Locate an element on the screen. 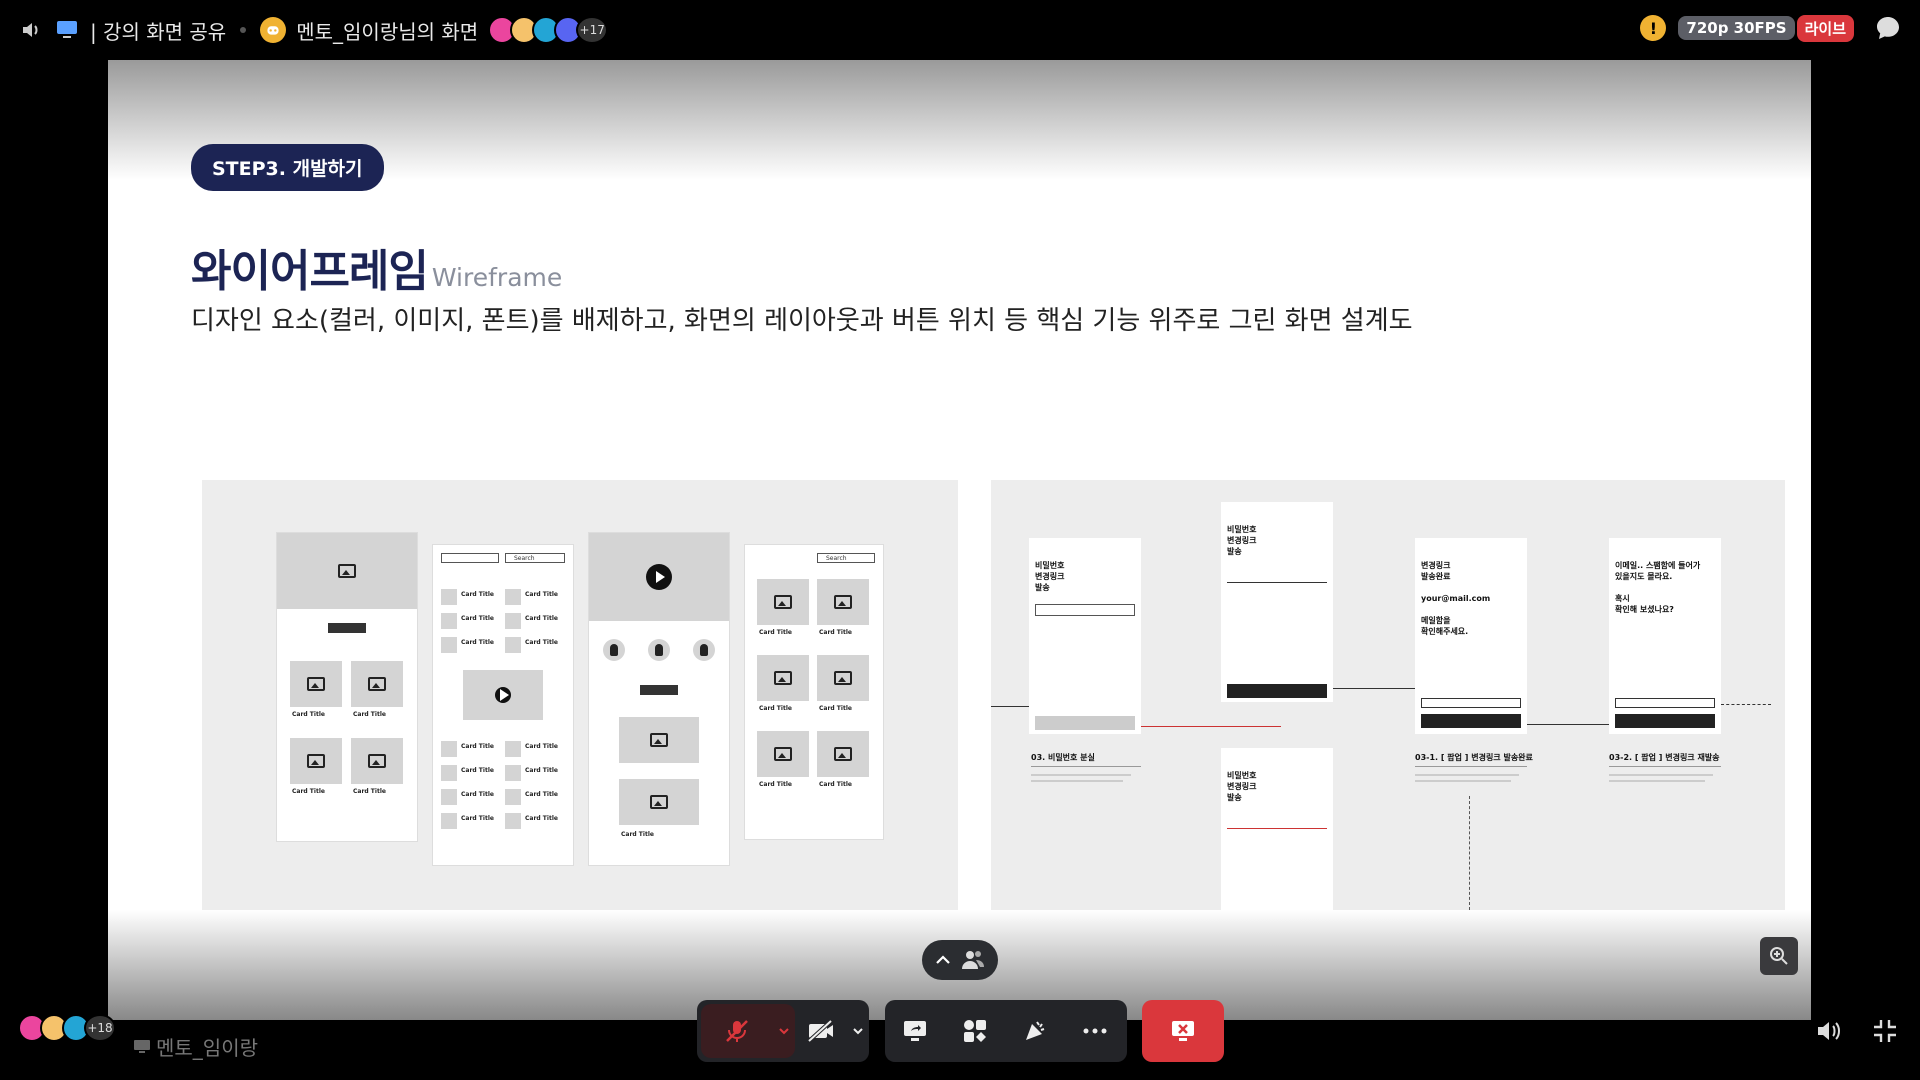 The width and height of the screenshot is (1920, 1080). leave-stream-button is located at coordinates (1183, 1031).